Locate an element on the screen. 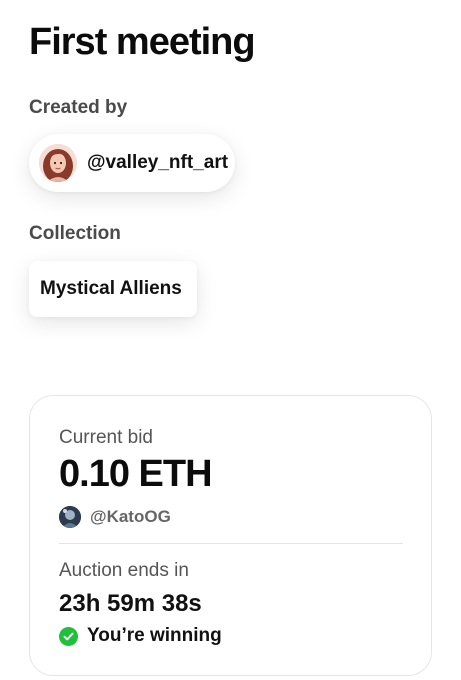 This screenshot has width=461, height=680. top-bidder: @KatoOG is located at coordinates (115, 517).